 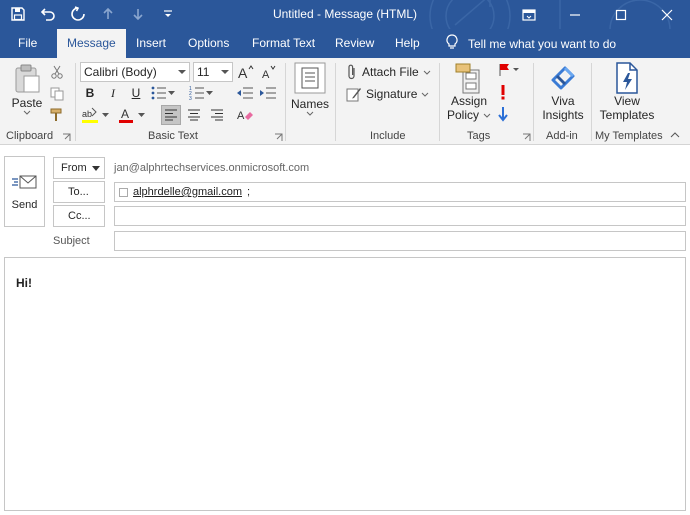 I want to click on font-color-icon: A, so click(x=126, y=115).